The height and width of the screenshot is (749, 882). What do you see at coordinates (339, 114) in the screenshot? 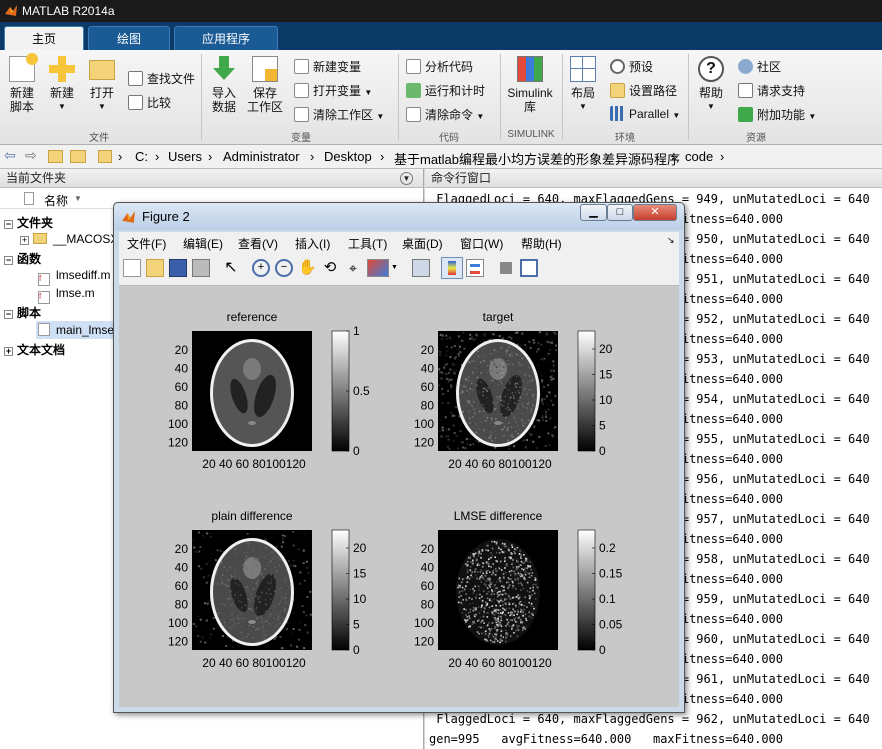
I see `clear-workspace-button: 清除工作区 ▼` at bounding box center [339, 114].